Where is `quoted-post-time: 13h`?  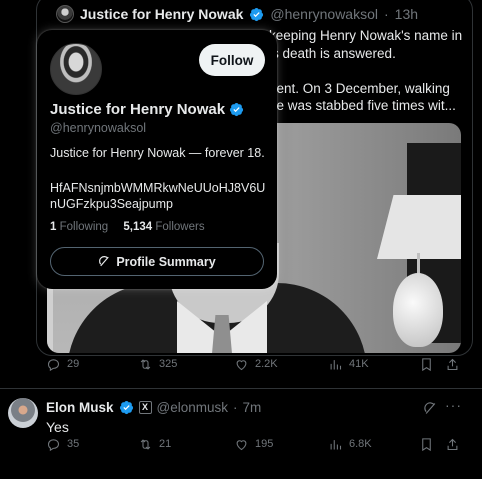 quoted-post-time: 13h is located at coordinates (406, 14).